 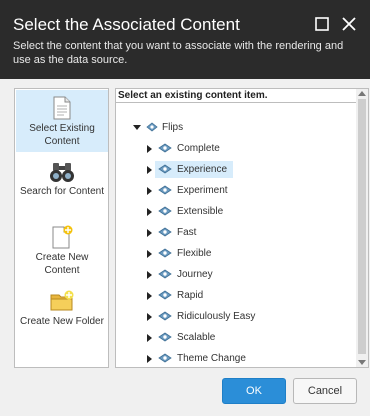 What do you see at coordinates (62, 172) in the screenshot?
I see `binoculars-icon` at bounding box center [62, 172].